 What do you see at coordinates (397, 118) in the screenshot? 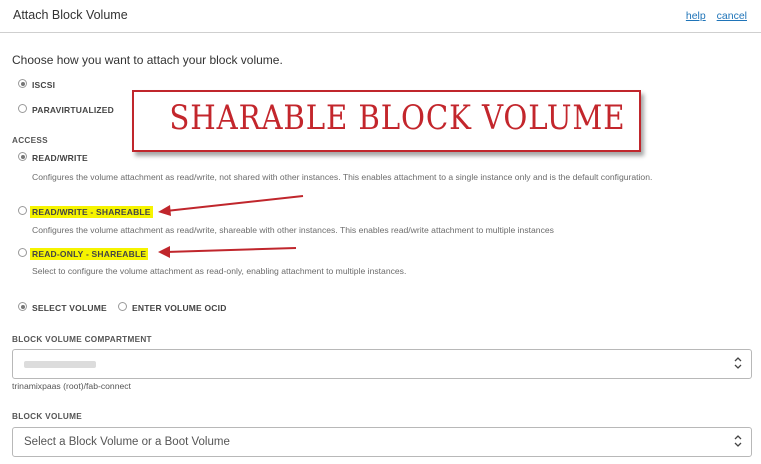
I see `callout-text: SHARABLE BLOCK VOLUME` at bounding box center [397, 118].